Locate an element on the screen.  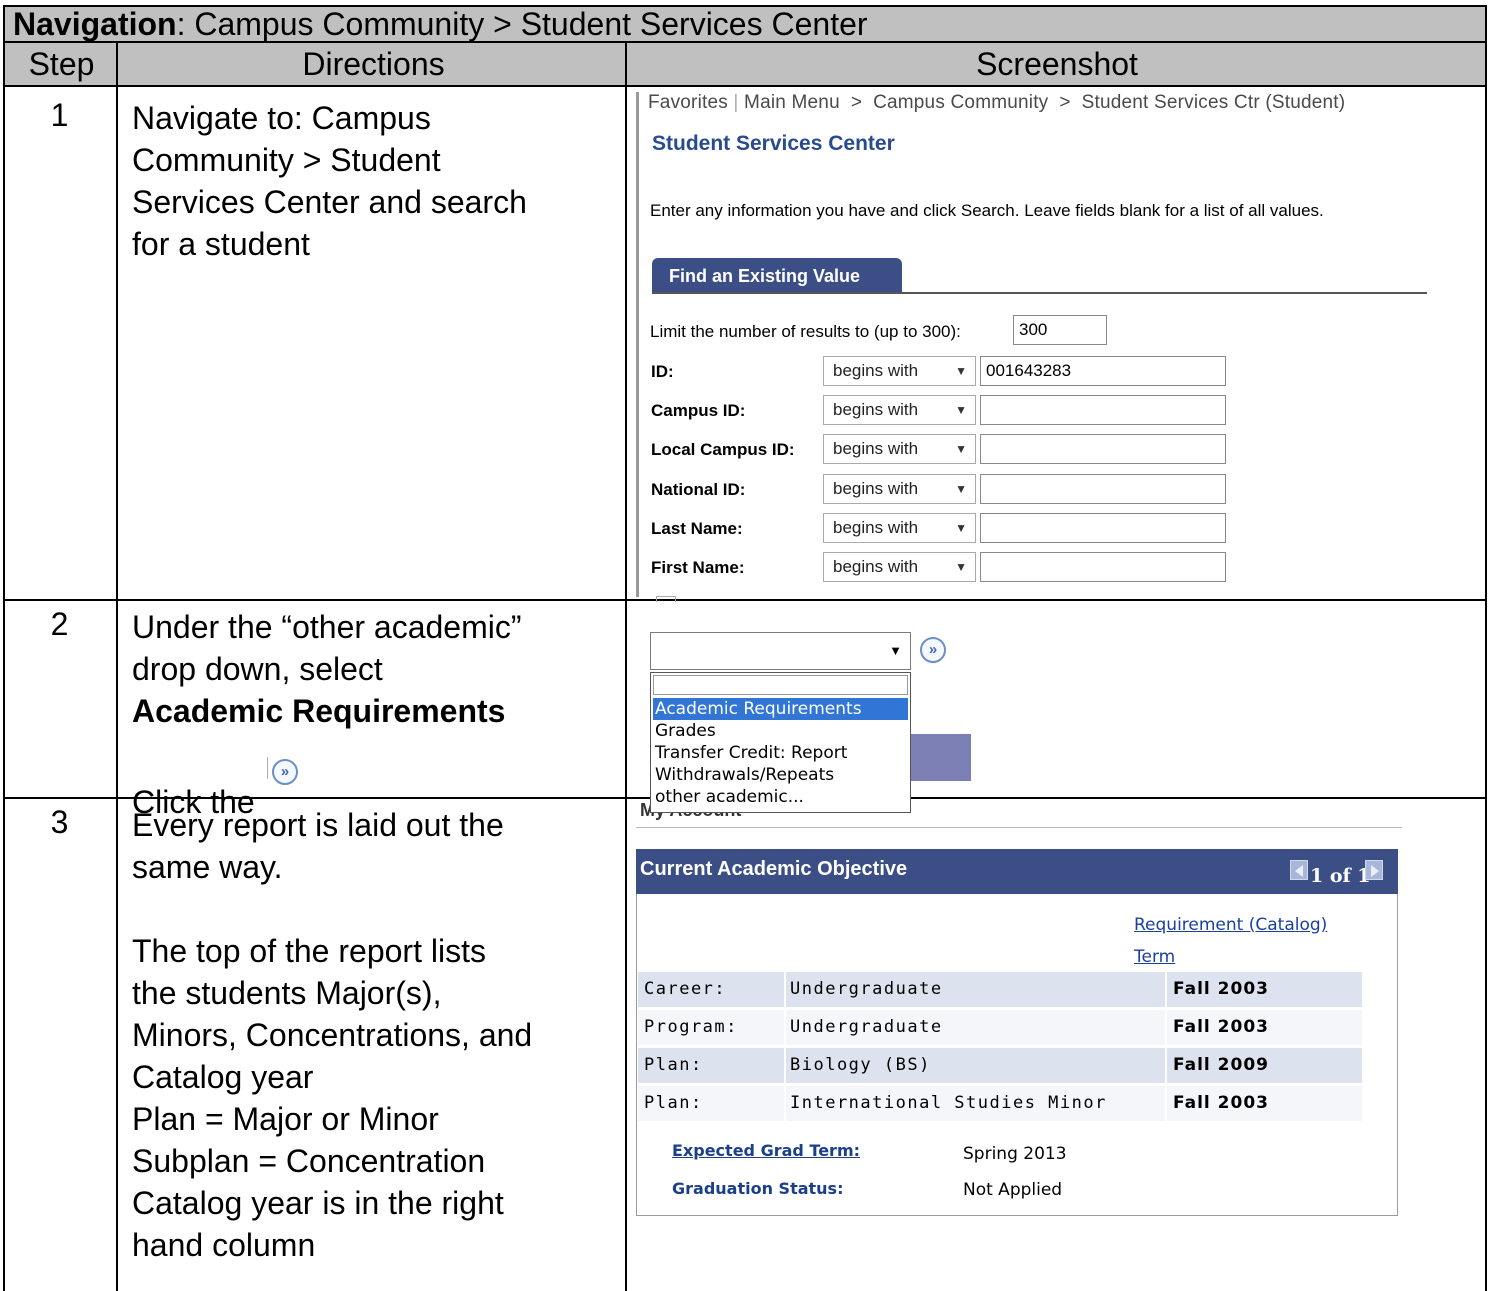
navigation-label: Navigation is located at coordinates (95, 24).